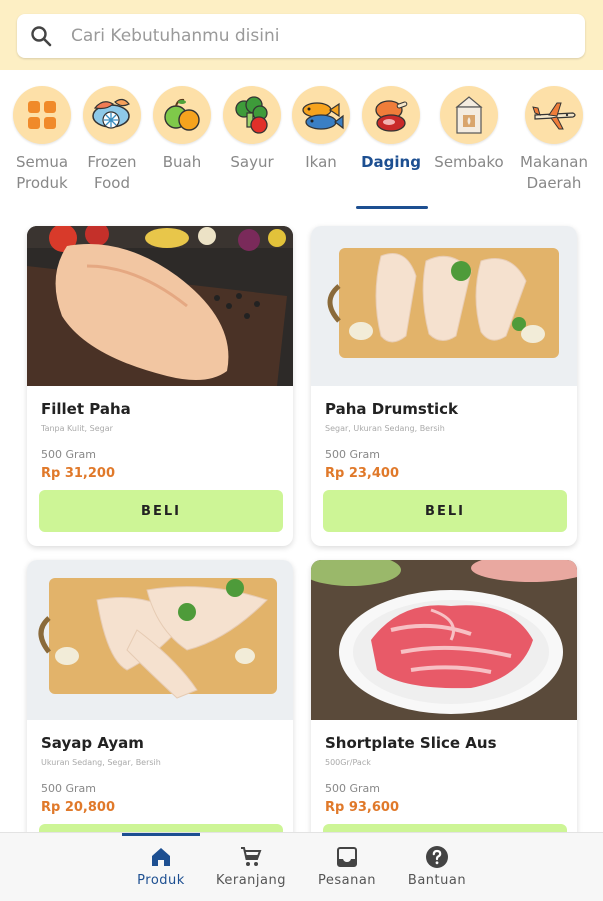  What do you see at coordinates (347, 880) in the screenshot?
I see `nav-label: Pesanan` at bounding box center [347, 880].